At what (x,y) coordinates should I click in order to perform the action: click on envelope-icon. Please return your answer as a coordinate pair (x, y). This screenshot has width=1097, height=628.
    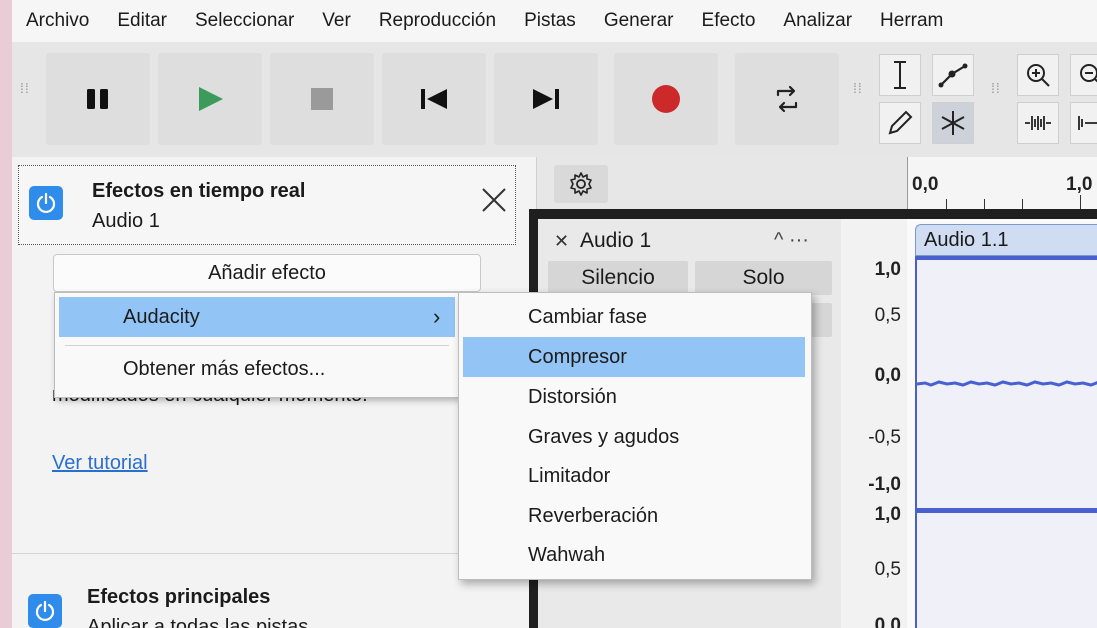
    Looking at the image, I should click on (953, 75).